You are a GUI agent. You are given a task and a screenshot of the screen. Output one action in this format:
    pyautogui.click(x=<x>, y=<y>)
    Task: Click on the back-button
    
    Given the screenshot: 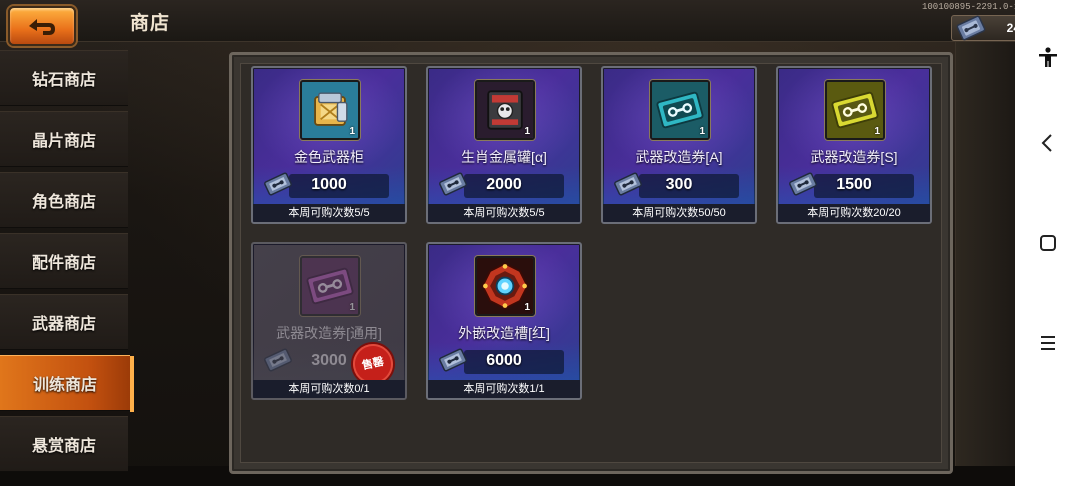 What is the action you would take?
    pyautogui.click(x=42, y=26)
    